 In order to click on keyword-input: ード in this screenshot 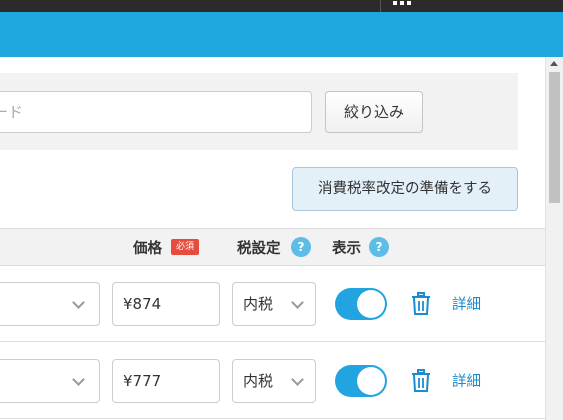, I will do `click(156, 112)`.